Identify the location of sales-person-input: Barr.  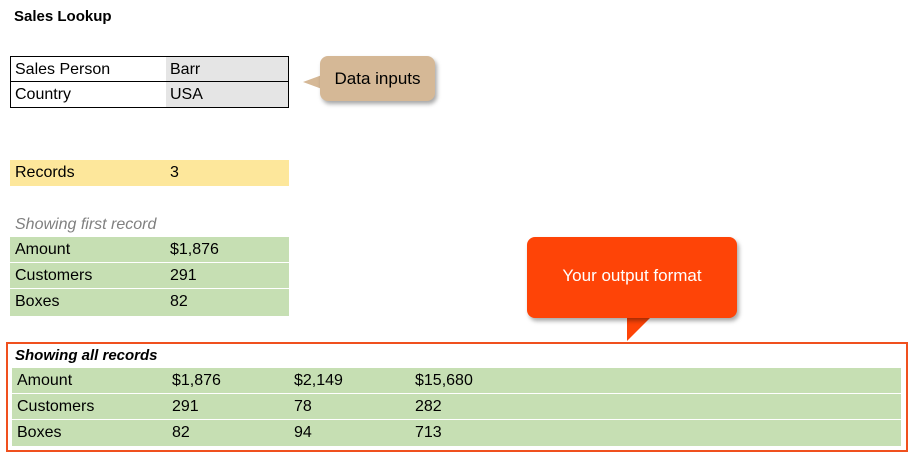
(227, 69).